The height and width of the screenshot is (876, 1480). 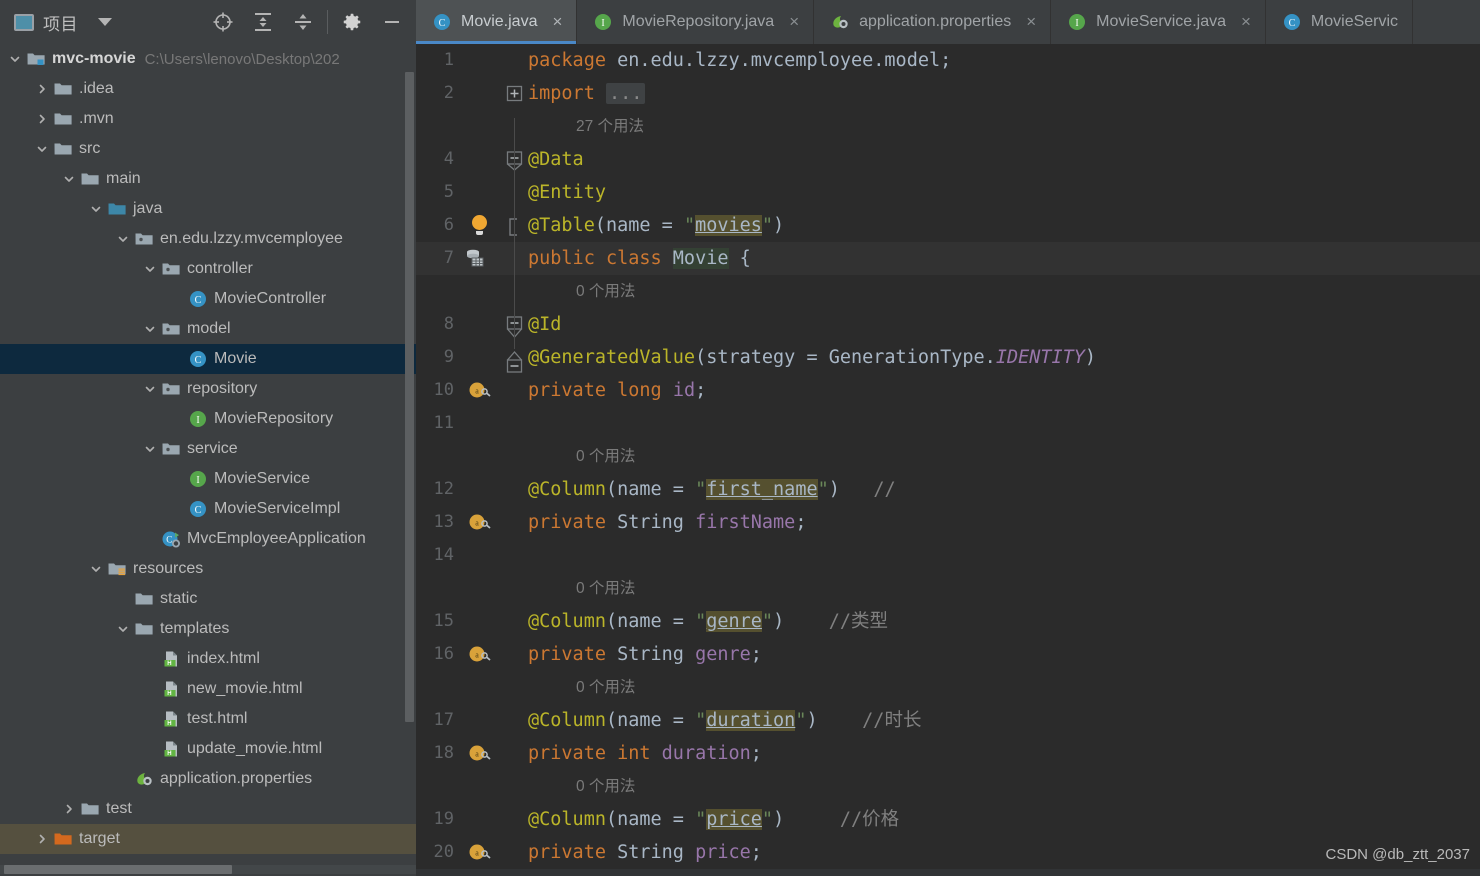 I want to click on tree-item-src: src, so click(x=208, y=149).